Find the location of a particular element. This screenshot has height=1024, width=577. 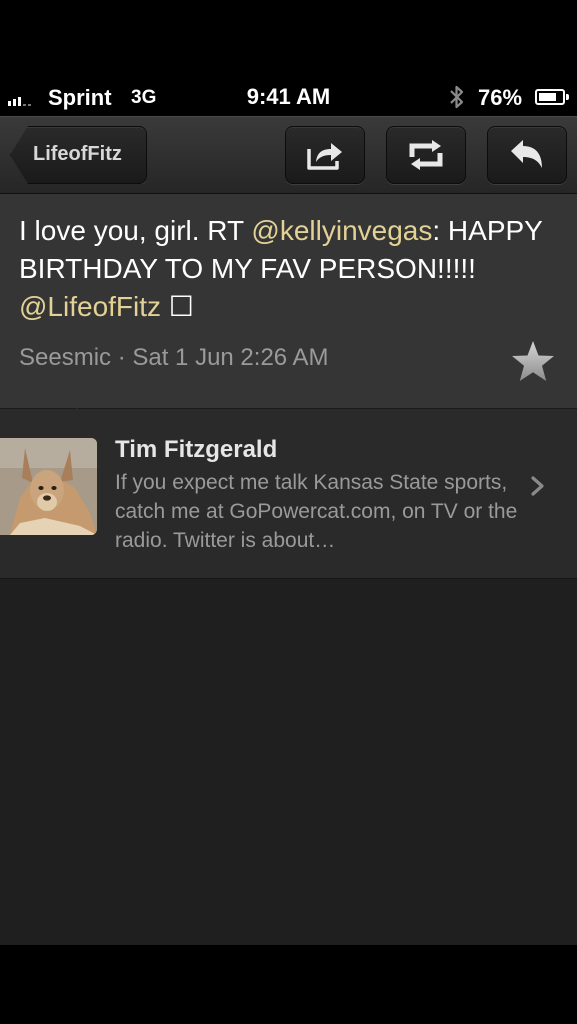

share-icon is located at coordinates (324, 156).